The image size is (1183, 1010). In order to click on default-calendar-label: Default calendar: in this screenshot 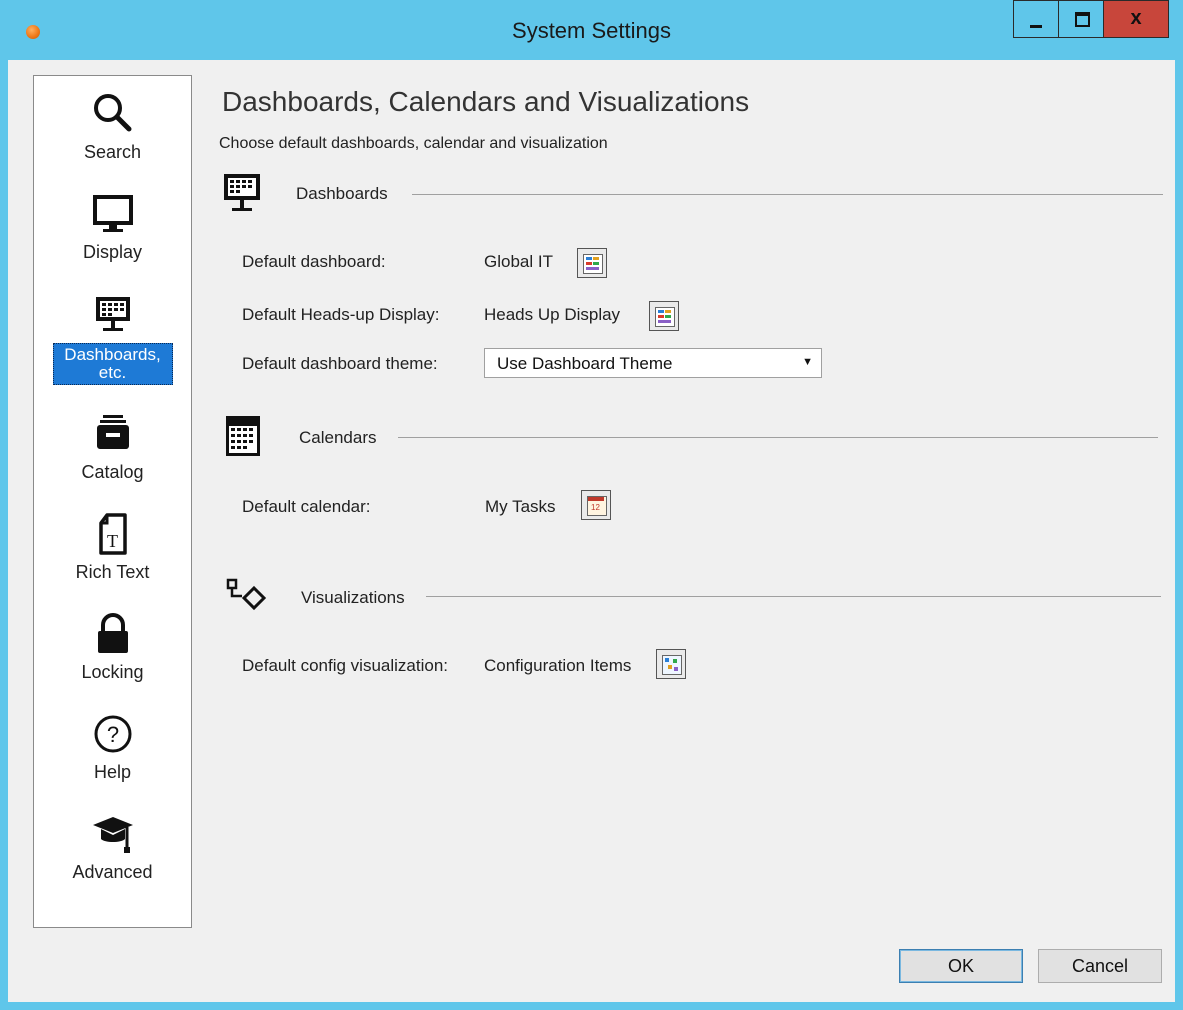, I will do `click(306, 506)`.